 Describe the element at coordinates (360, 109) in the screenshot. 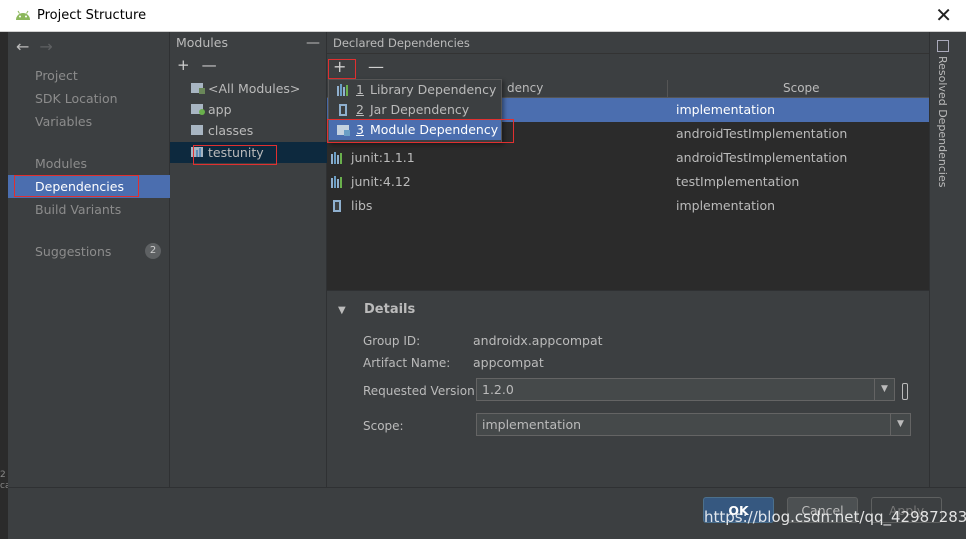

I see `menu-mnemonic: 2` at that location.